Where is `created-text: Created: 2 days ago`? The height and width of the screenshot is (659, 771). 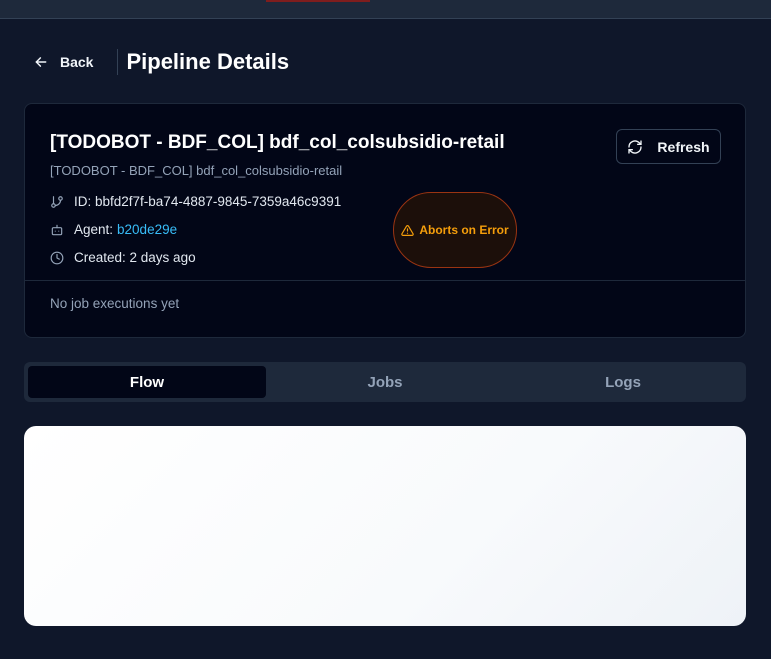
created-text: Created: 2 days ago is located at coordinates (135, 257).